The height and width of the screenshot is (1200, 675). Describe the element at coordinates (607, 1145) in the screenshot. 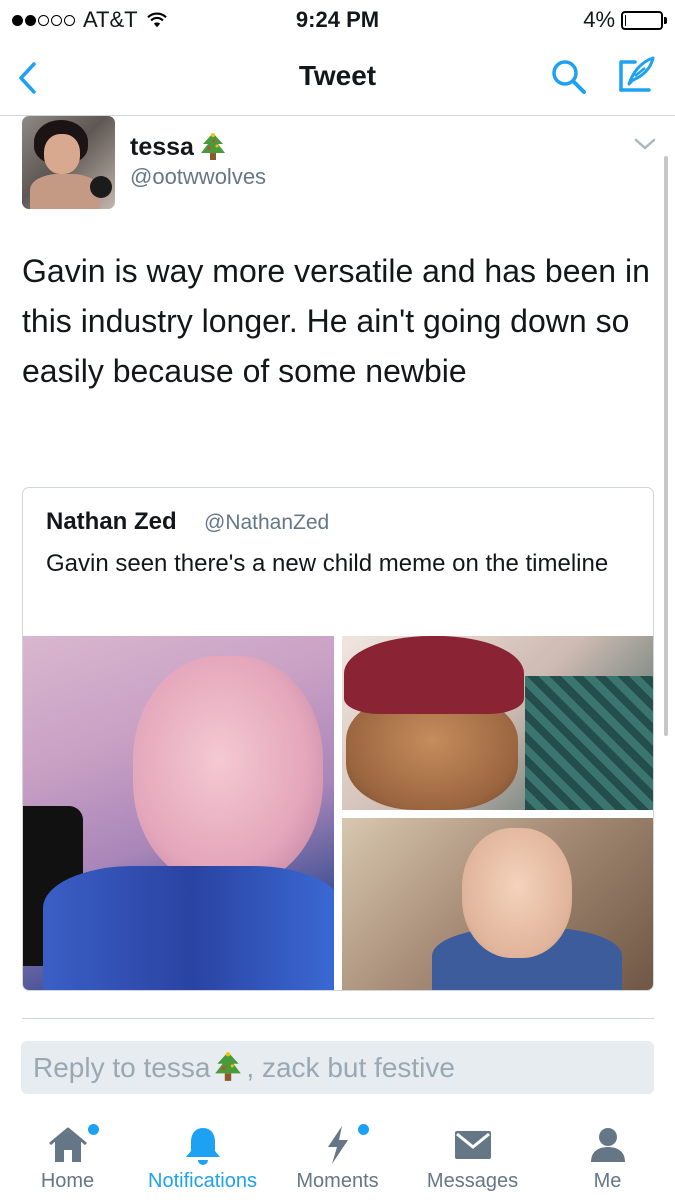

I see `person-icon` at that location.